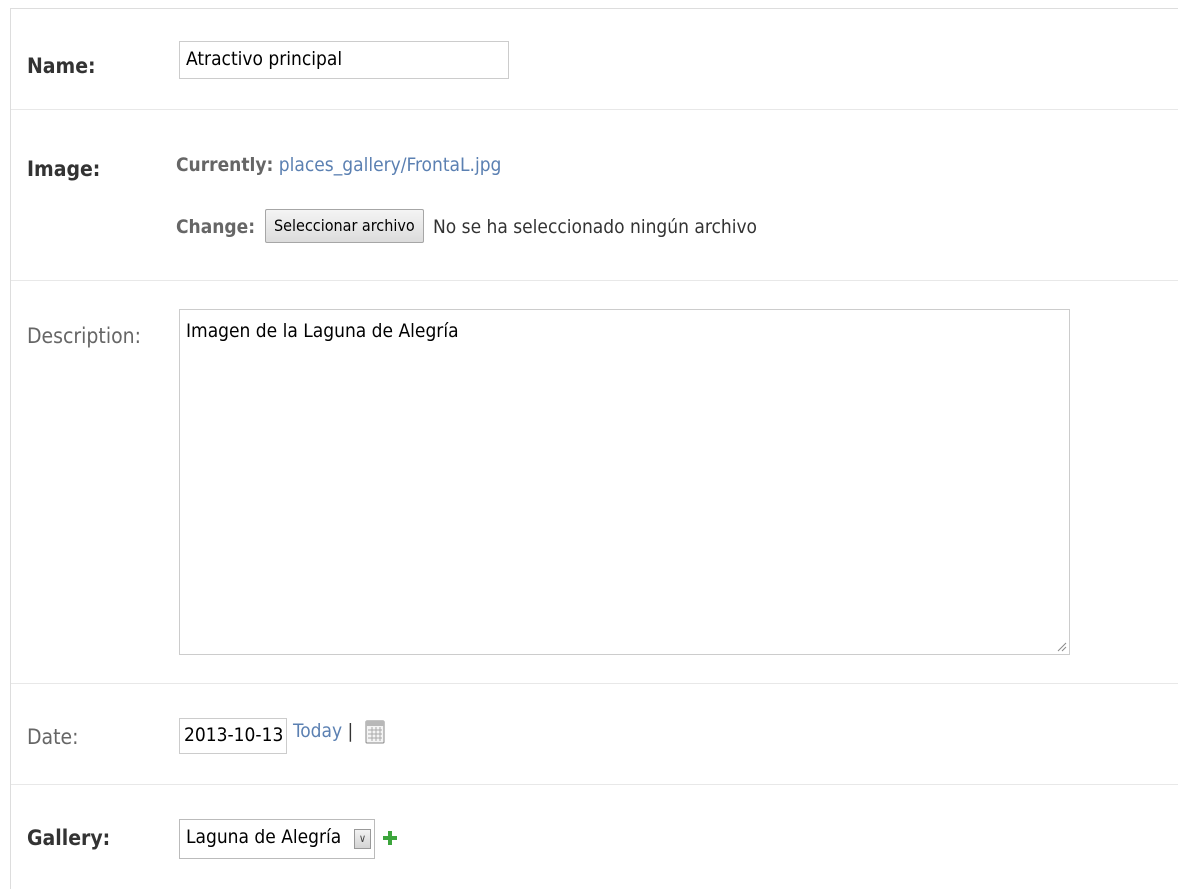 The height and width of the screenshot is (889, 1178). I want to click on currently-line: Currently: places_gallery/FrontaL.jpg, so click(338, 165).